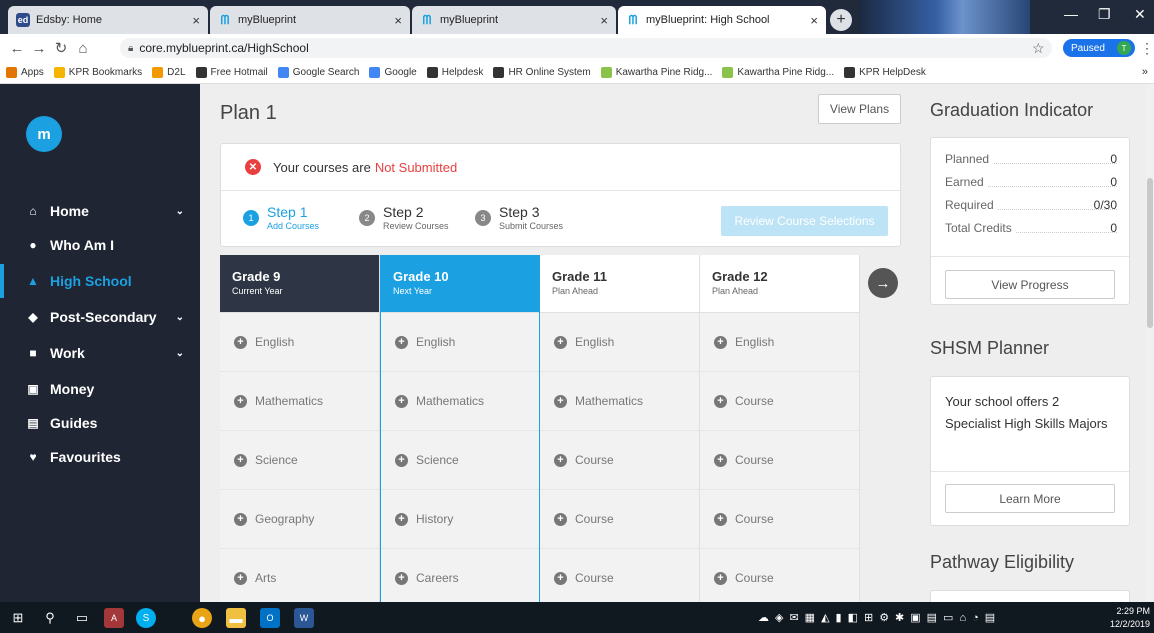 This screenshot has height=633, width=1154. What do you see at coordinates (17, 48) in the screenshot?
I see `back-icon: ←` at bounding box center [17, 48].